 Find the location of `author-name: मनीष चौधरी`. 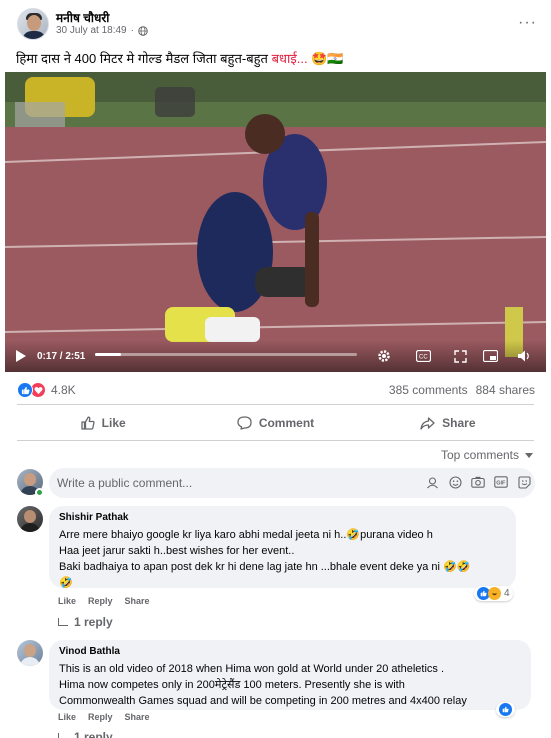

author-name: मनीष चौधरी is located at coordinates (82, 17).